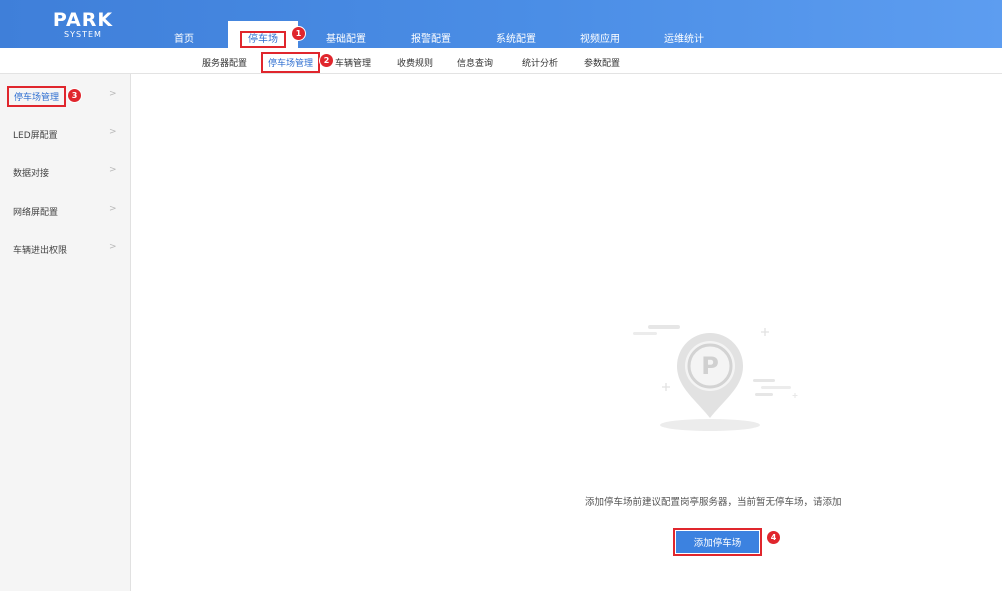  Describe the element at coordinates (326, 60) in the screenshot. I see `step-marker-2: 2` at that location.